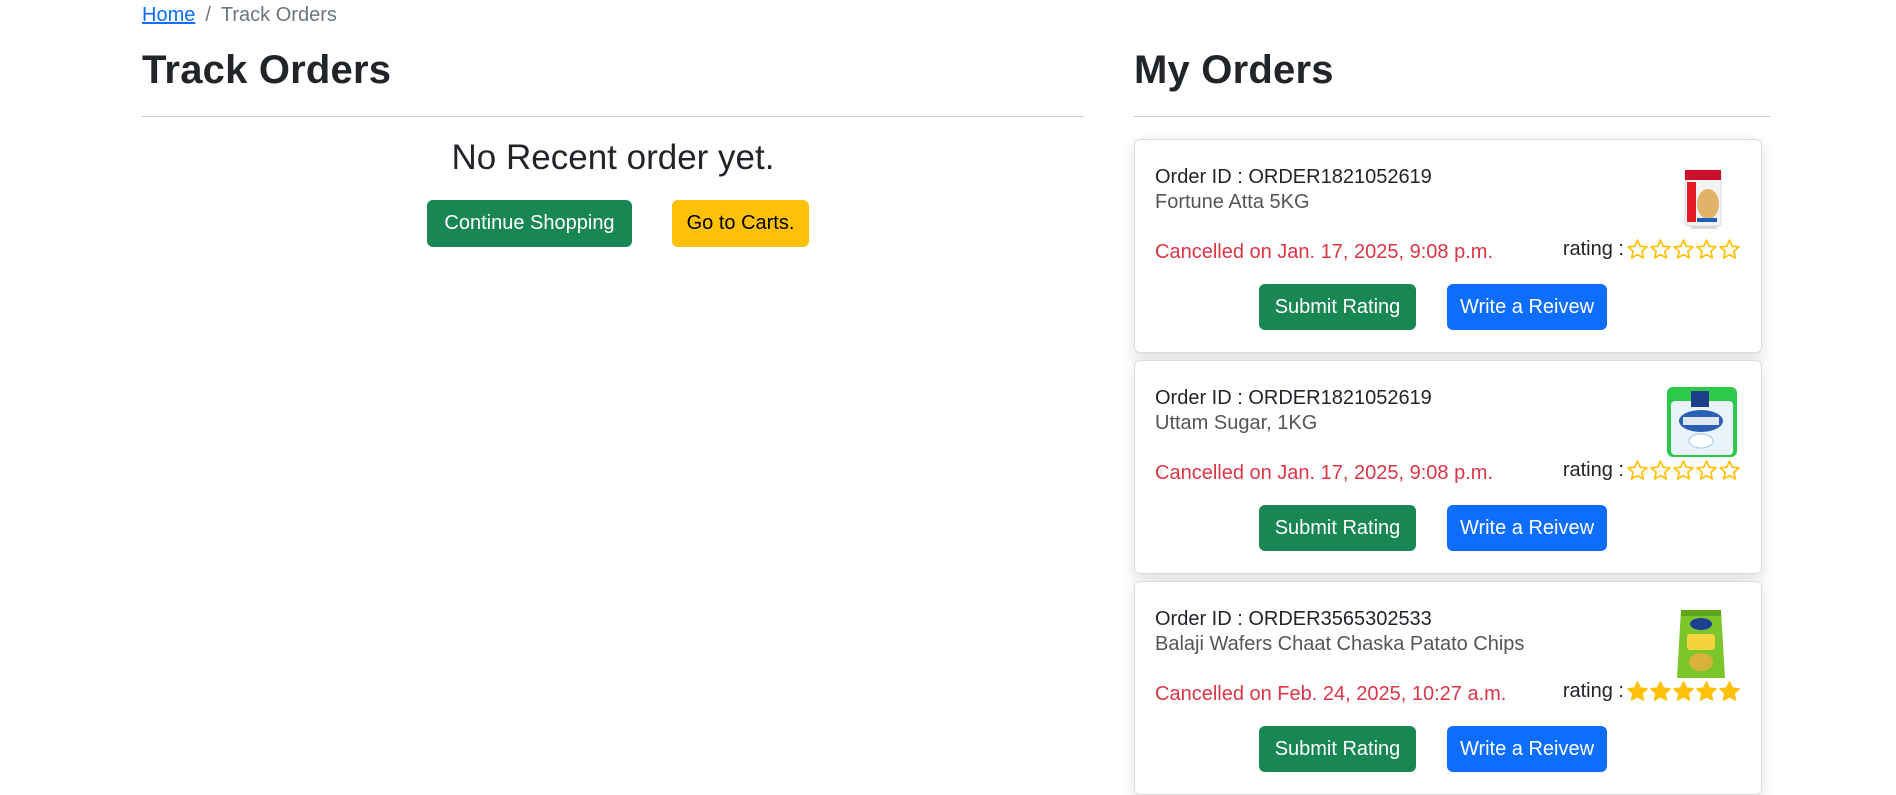 Image resolution: width=1896 pixels, height=795 pixels. I want to click on order-status: Cancelled on Feb. 24, 2025, 10:27 a.m., so click(1331, 694).